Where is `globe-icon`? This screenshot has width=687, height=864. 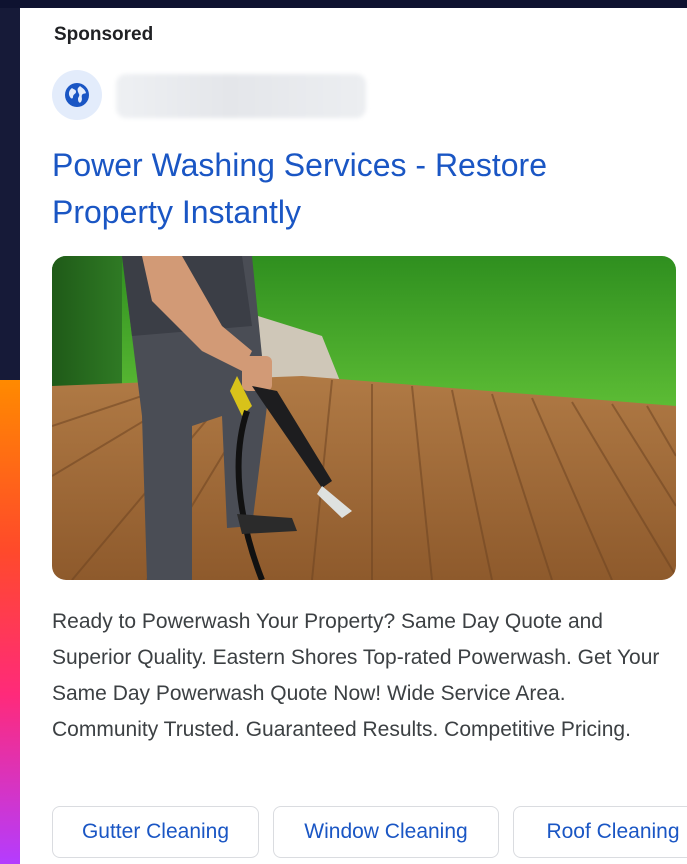 globe-icon is located at coordinates (77, 95).